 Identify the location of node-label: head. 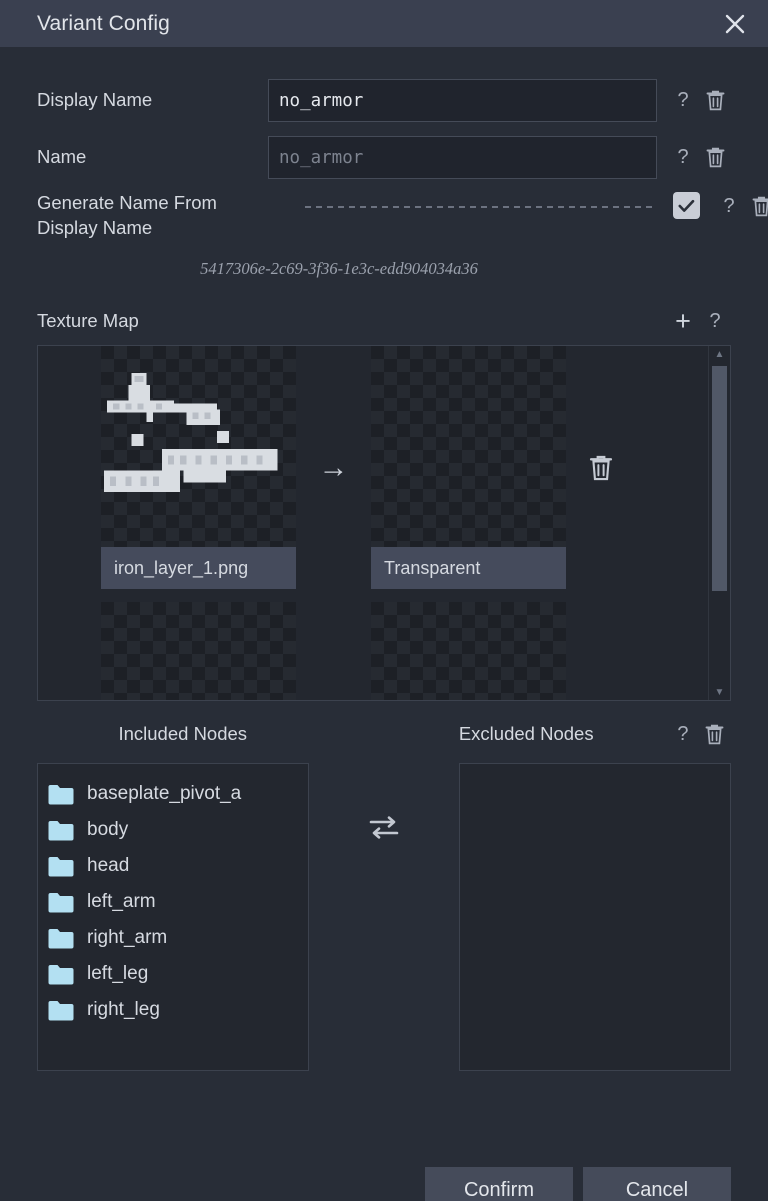
(108, 865).